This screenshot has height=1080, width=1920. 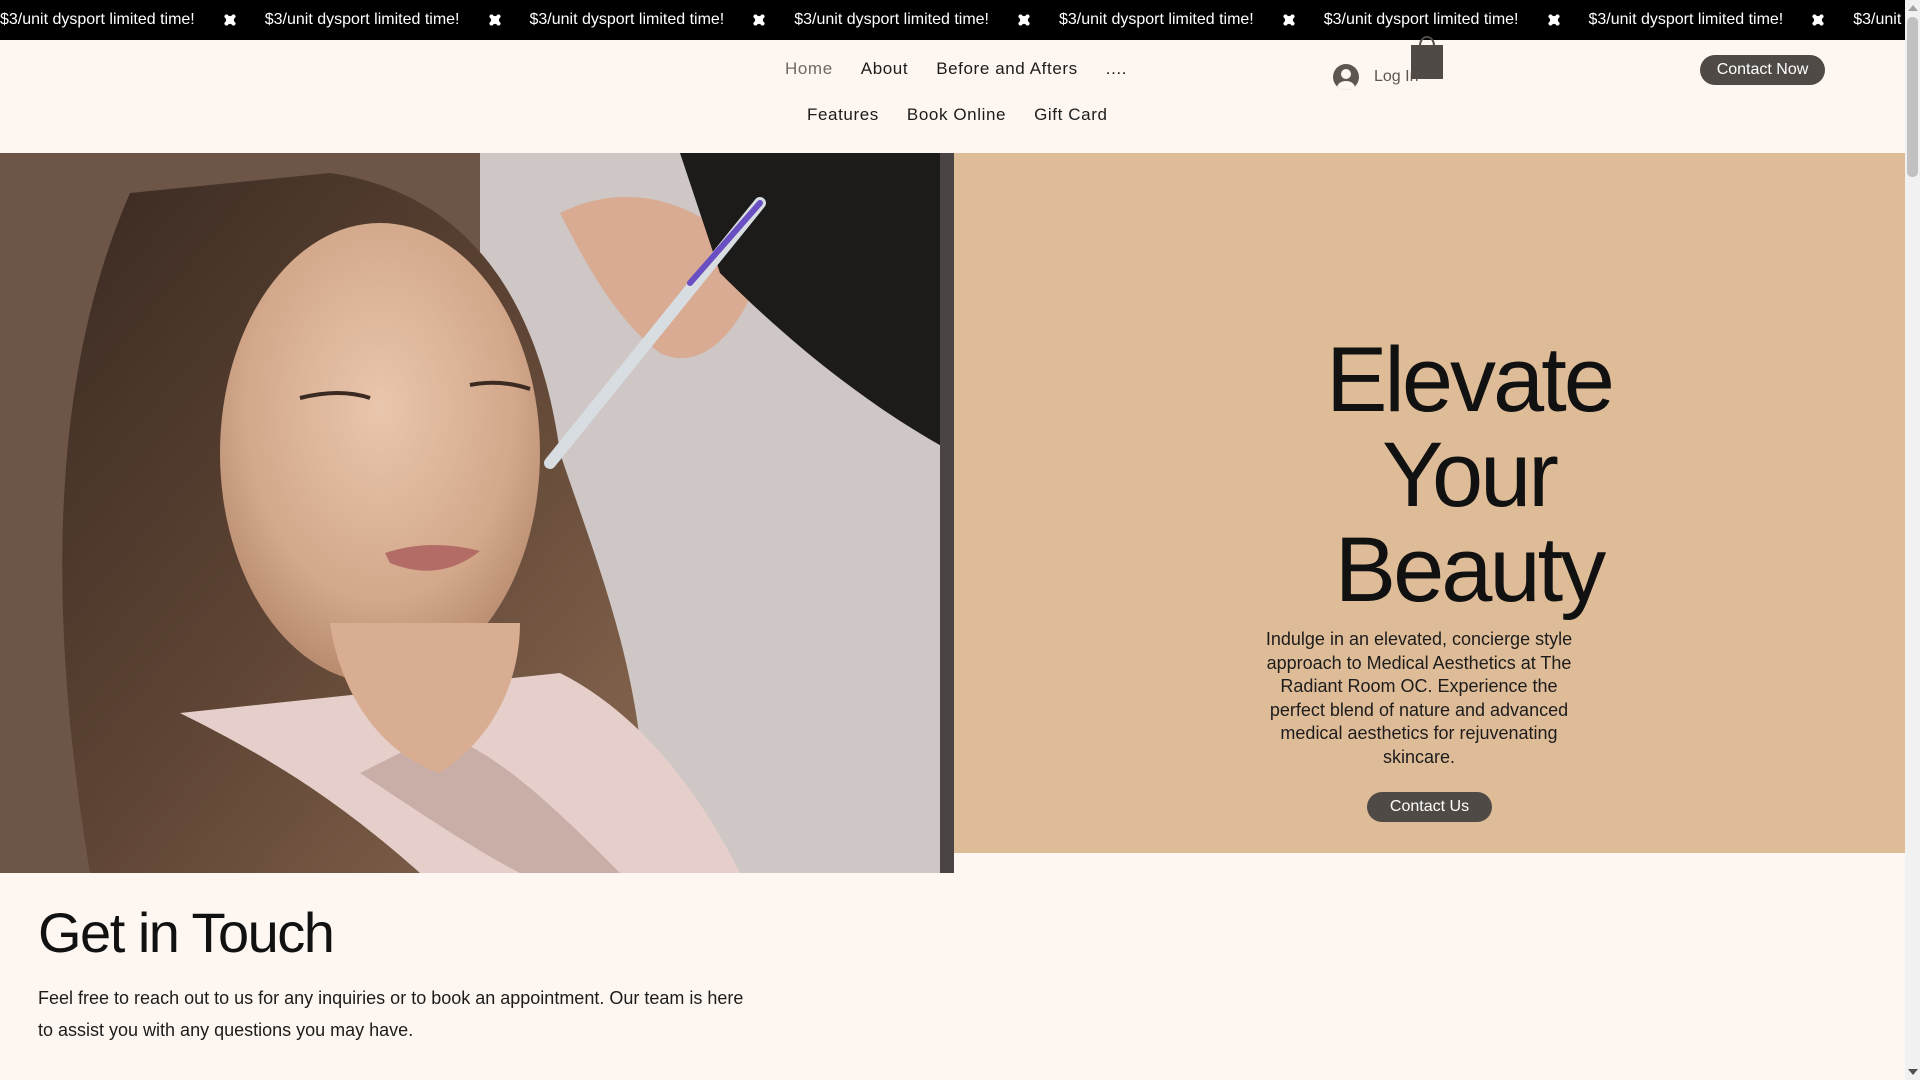 I want to click on hero-title-line-1: Elevate, so click(x=1470, y=380).